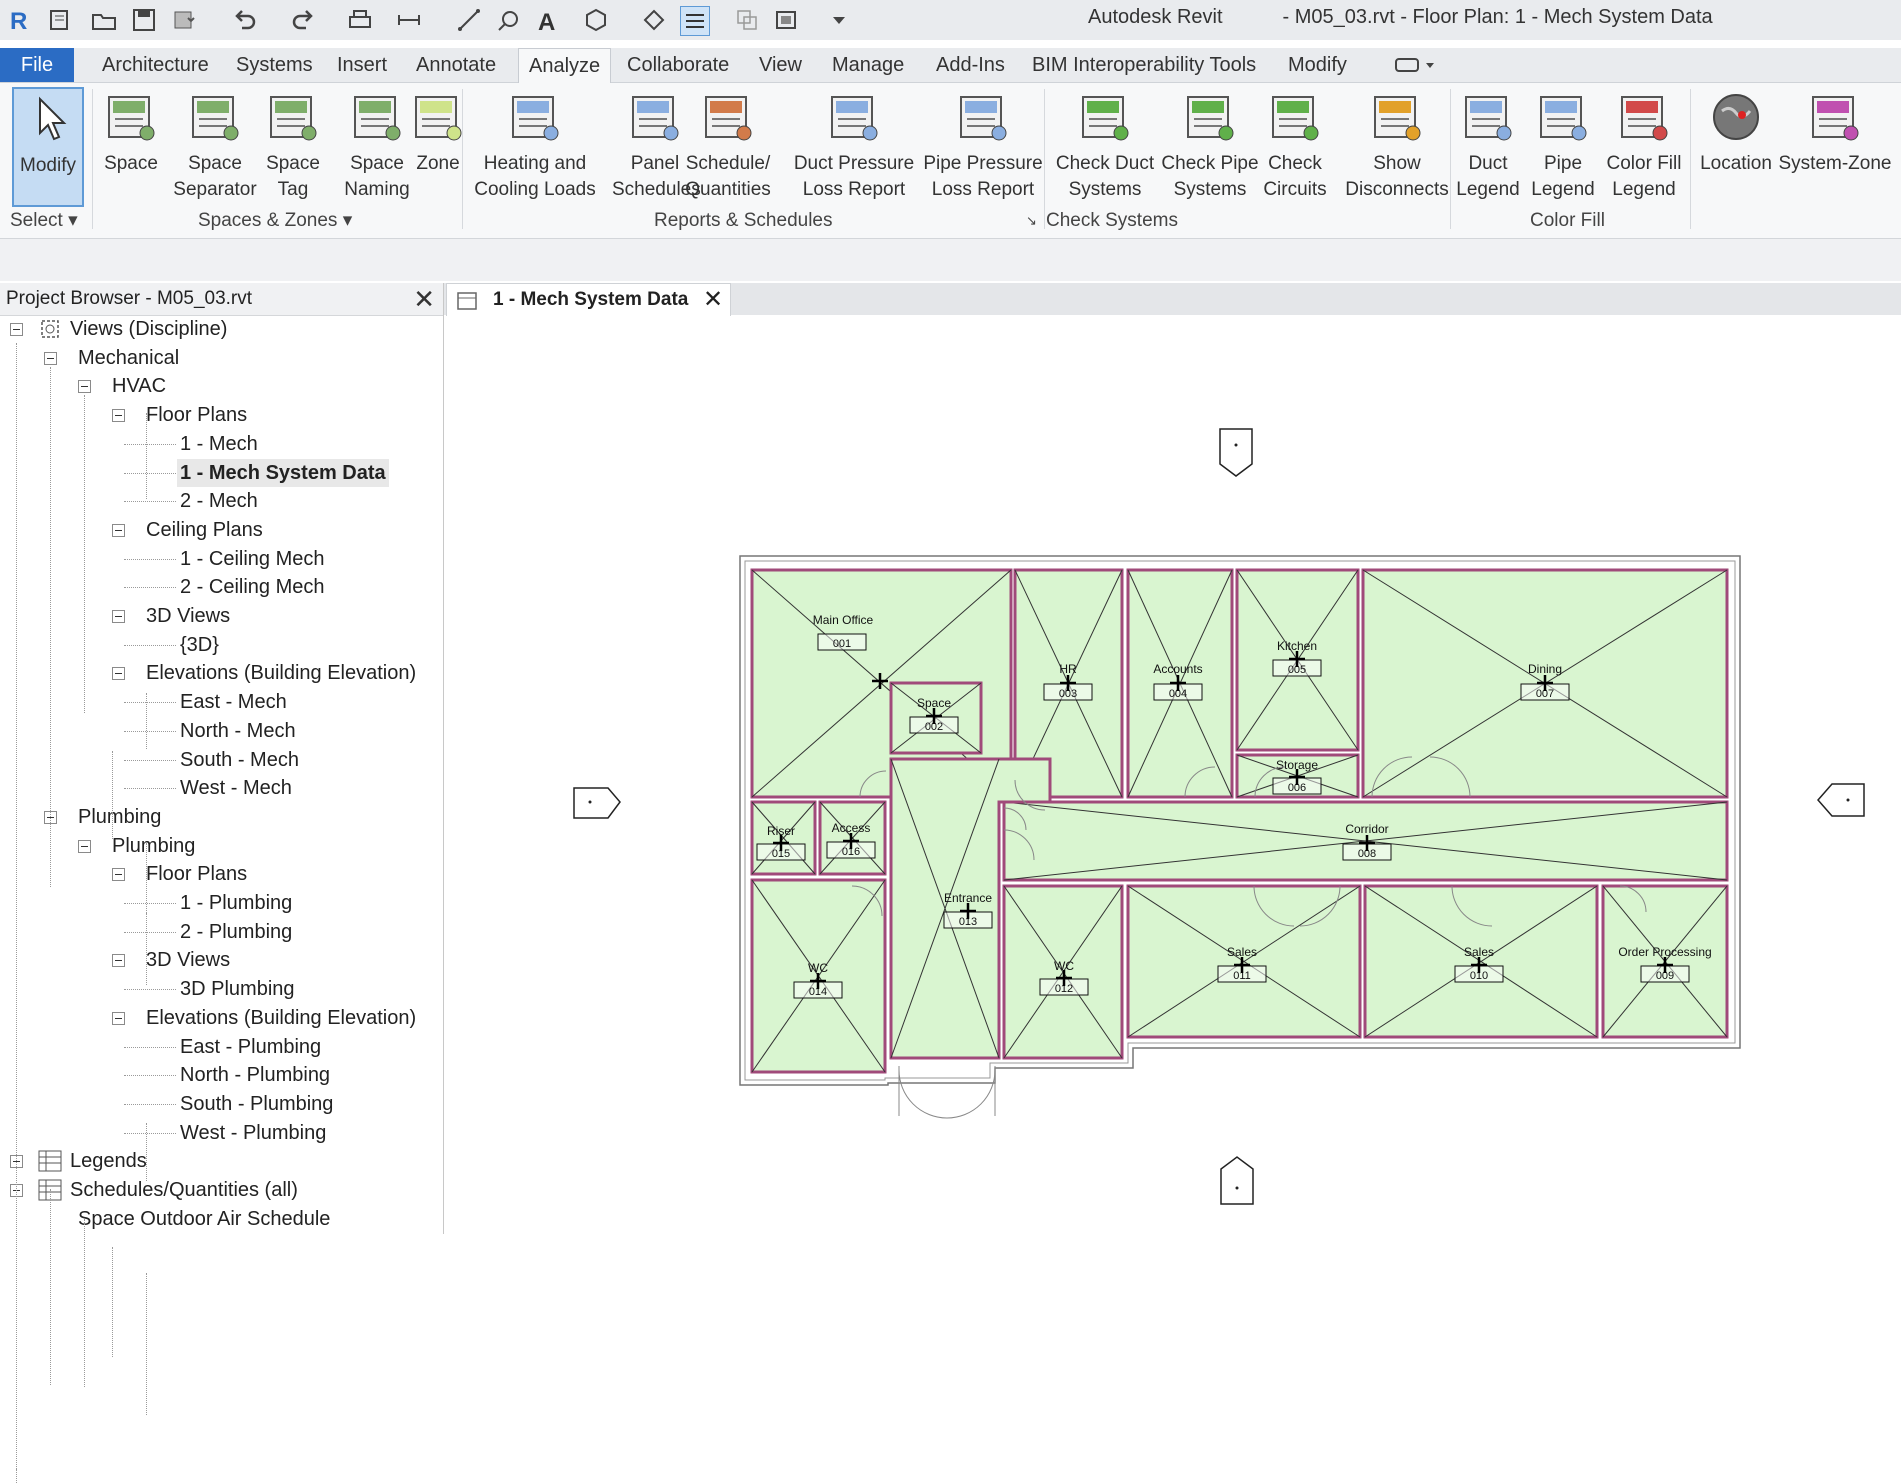 The image size is (1901, 1483). What do you see at coordinates (409, 20) in the screenshot?
I see `measure-icon` at bounding box center [409, 20].